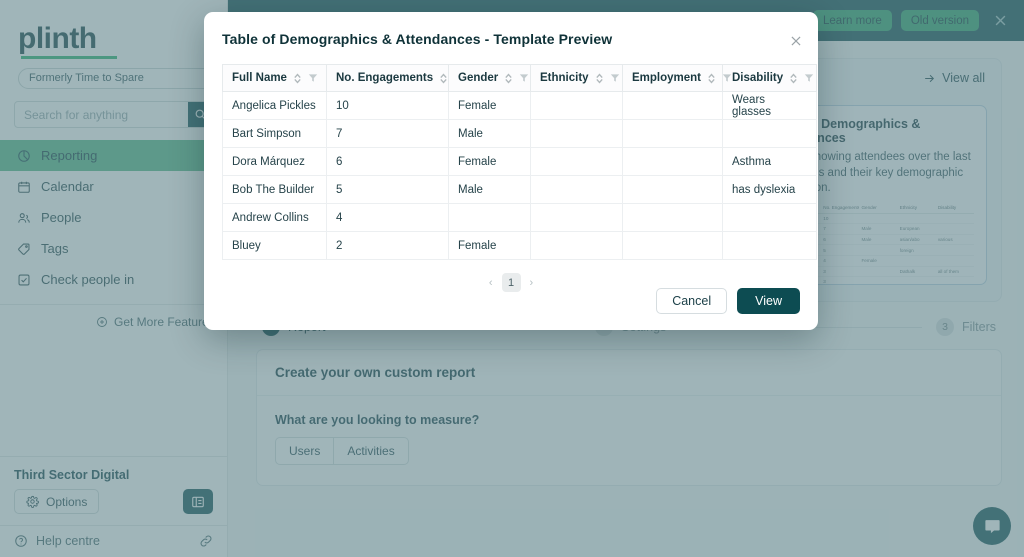 This screenshot has height=557, width=1024. Describe the element at coordinates (769, 161) in the screenshot. I see `table-cell-disability: Asthma` at that location.